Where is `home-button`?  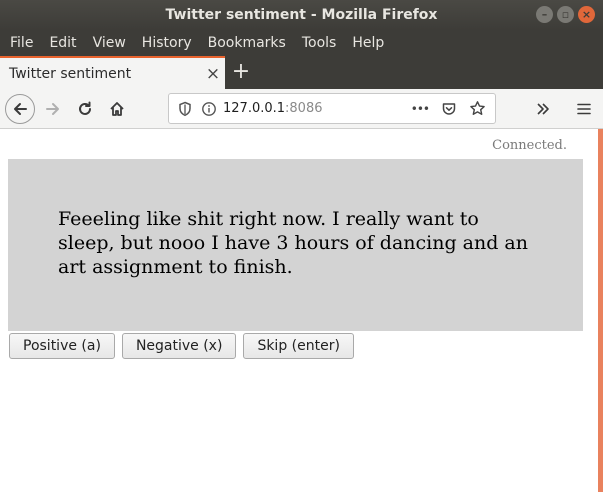 home-button is located at coordinates (117, 109).